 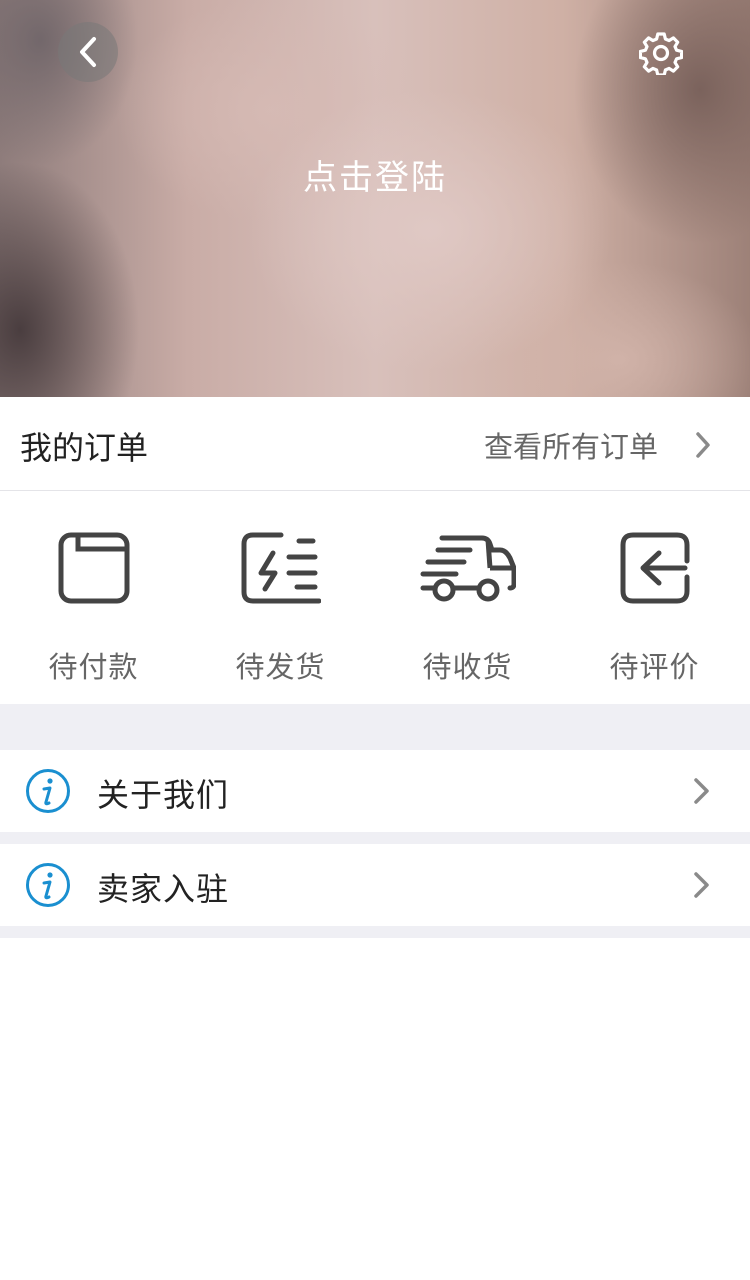 What do you see at coordinates (94, 568) in the screenshot?
I see `wallet-icon` at bounding box center [94, 568].